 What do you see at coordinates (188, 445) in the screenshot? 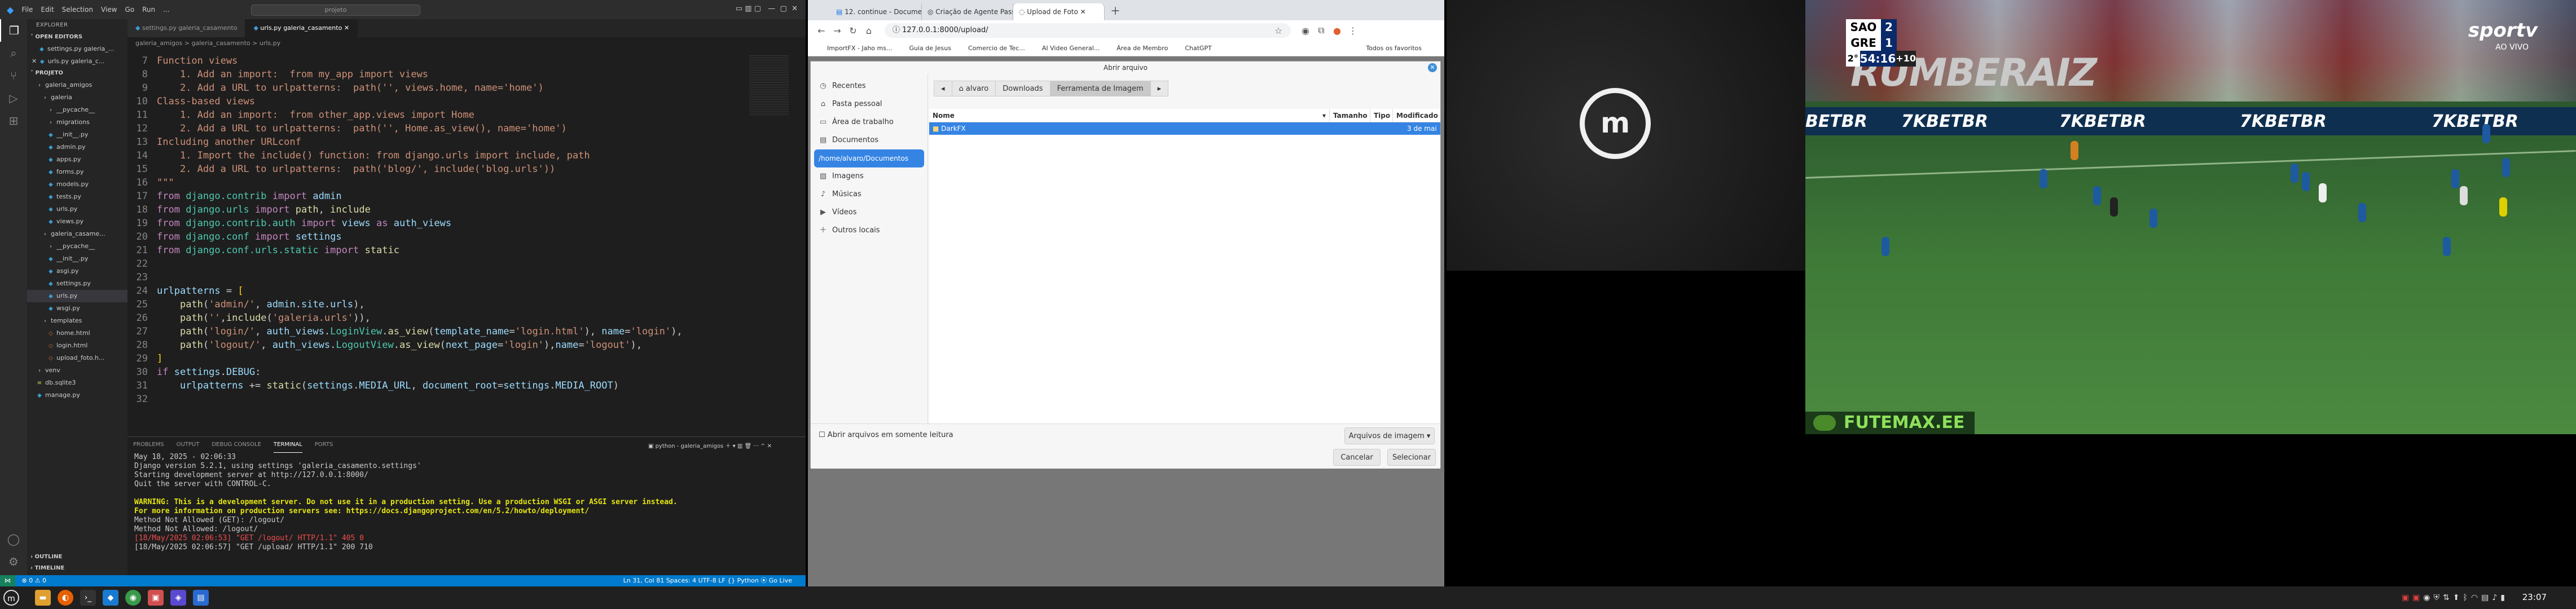
I see `tab-output: OUTPUT` at bounding box center [188, 445].